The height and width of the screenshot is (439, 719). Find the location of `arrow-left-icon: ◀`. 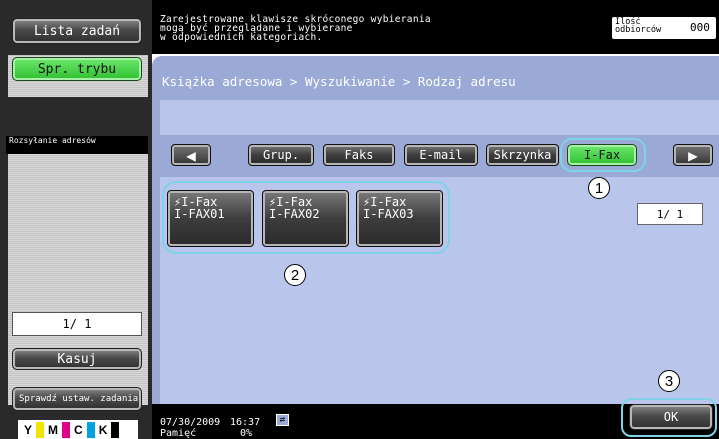

arrow-left-icon: ◀ is located at coordinates (191, 155).